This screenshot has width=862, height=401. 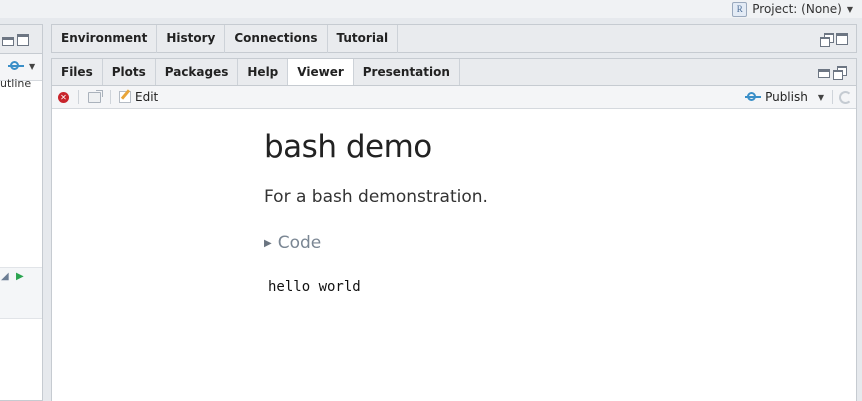 I want to click on code-chunk-strip: ◢ ▶, so click(x=21, y=293).